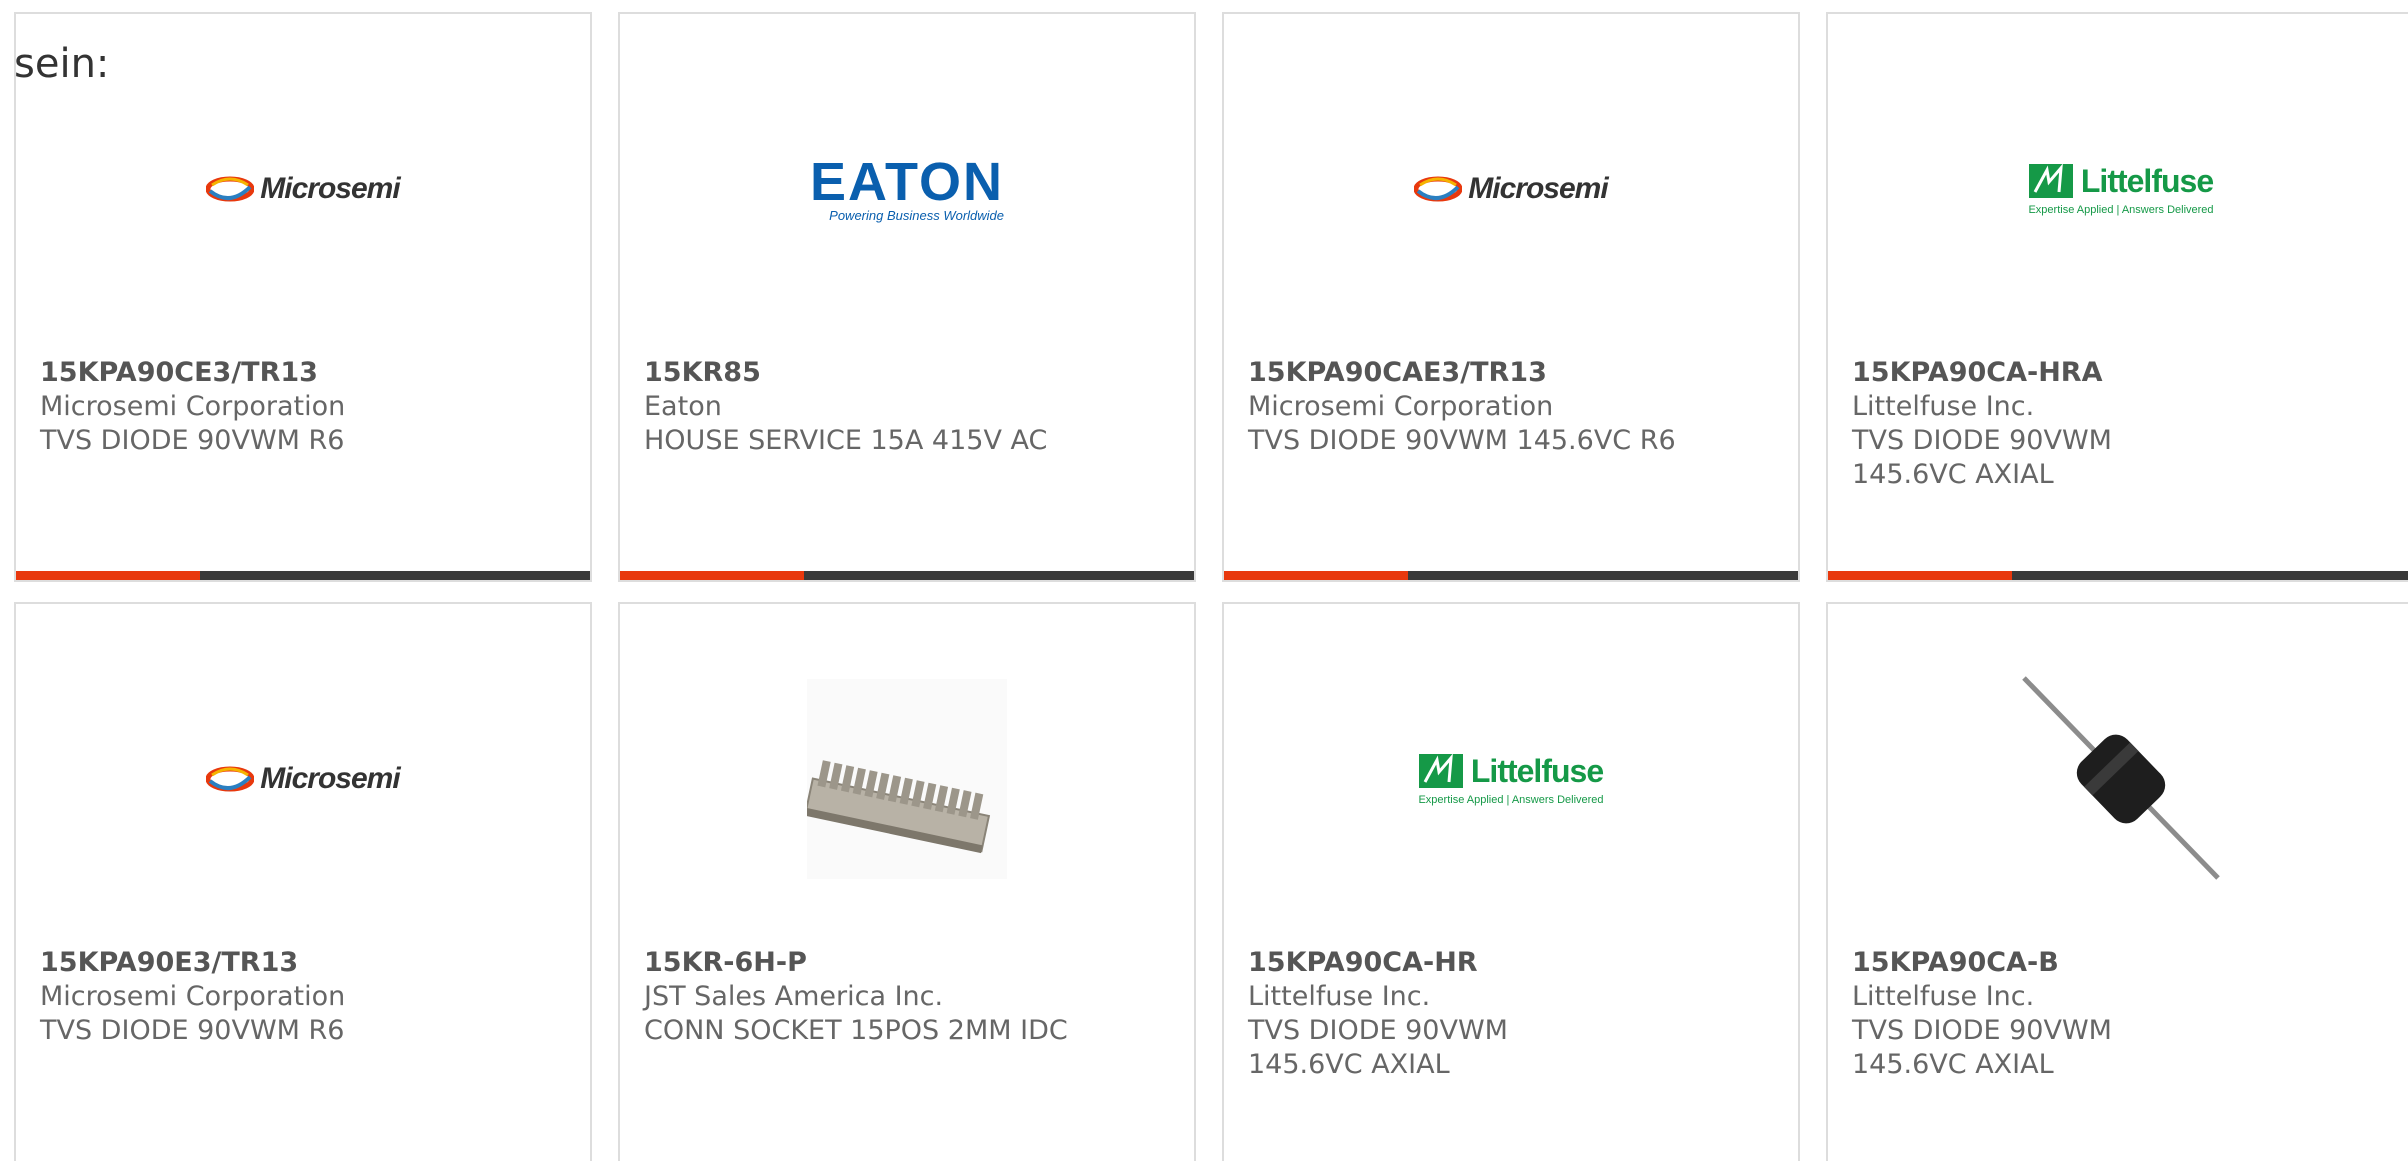 This screenshot has width=2408, height=1161. I want to click on part-number: 15KR85, so click(907, 373).